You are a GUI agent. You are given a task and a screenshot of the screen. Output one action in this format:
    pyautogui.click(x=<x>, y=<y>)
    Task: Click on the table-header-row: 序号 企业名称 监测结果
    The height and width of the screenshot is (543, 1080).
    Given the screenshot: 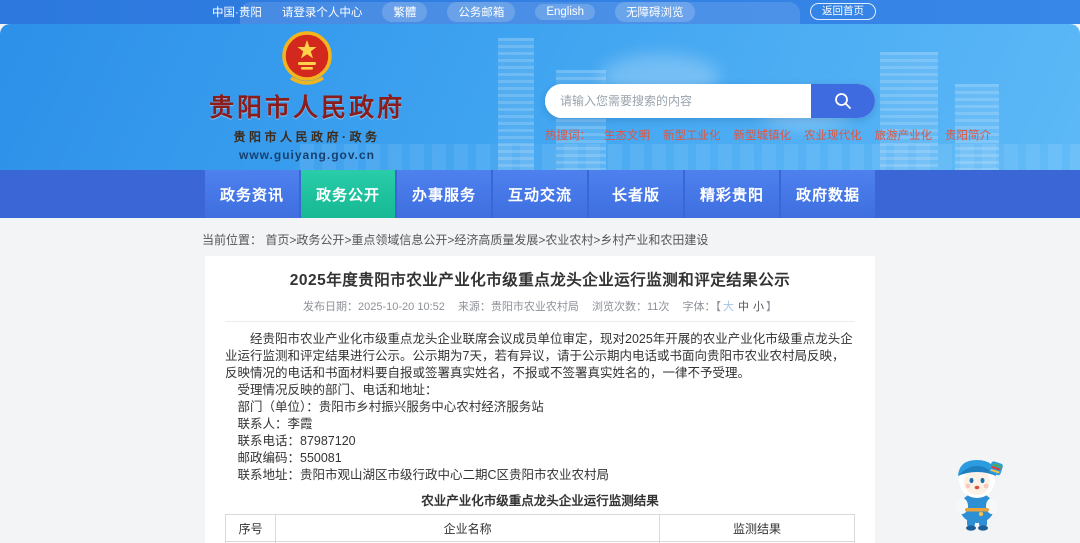 What is the action you would take?
    pyautogui.click(x=539, y=528)
    